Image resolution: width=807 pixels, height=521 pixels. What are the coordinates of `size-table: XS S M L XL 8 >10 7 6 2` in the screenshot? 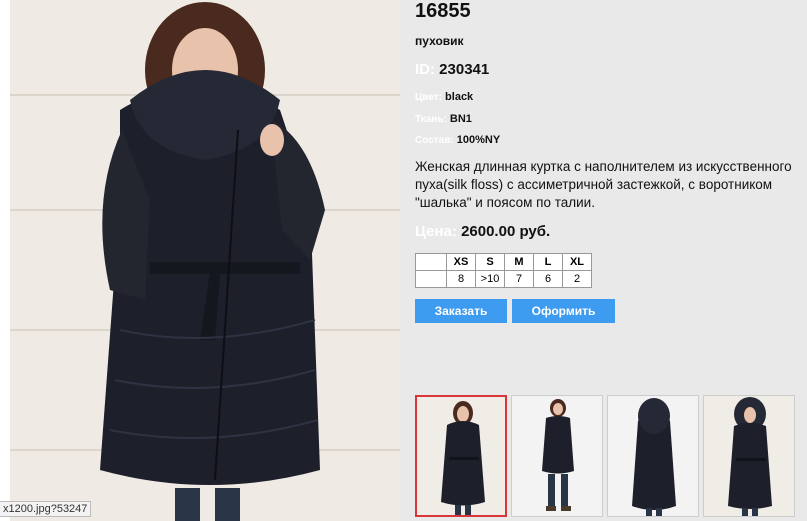 It's located at (503, 270).